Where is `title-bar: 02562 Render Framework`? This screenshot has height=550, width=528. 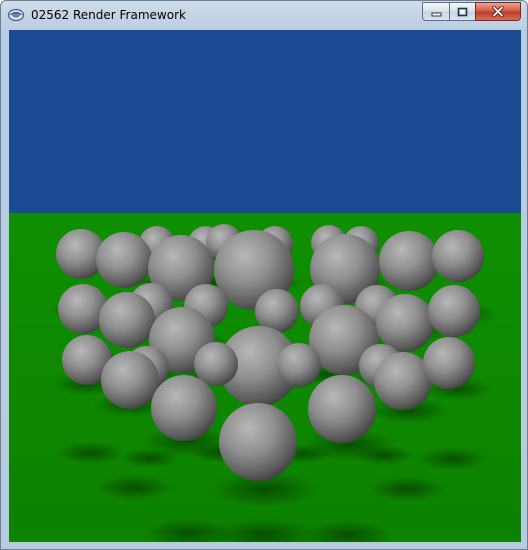 title-bar: 02562 Render Framework is located at coordinates (264, 15).